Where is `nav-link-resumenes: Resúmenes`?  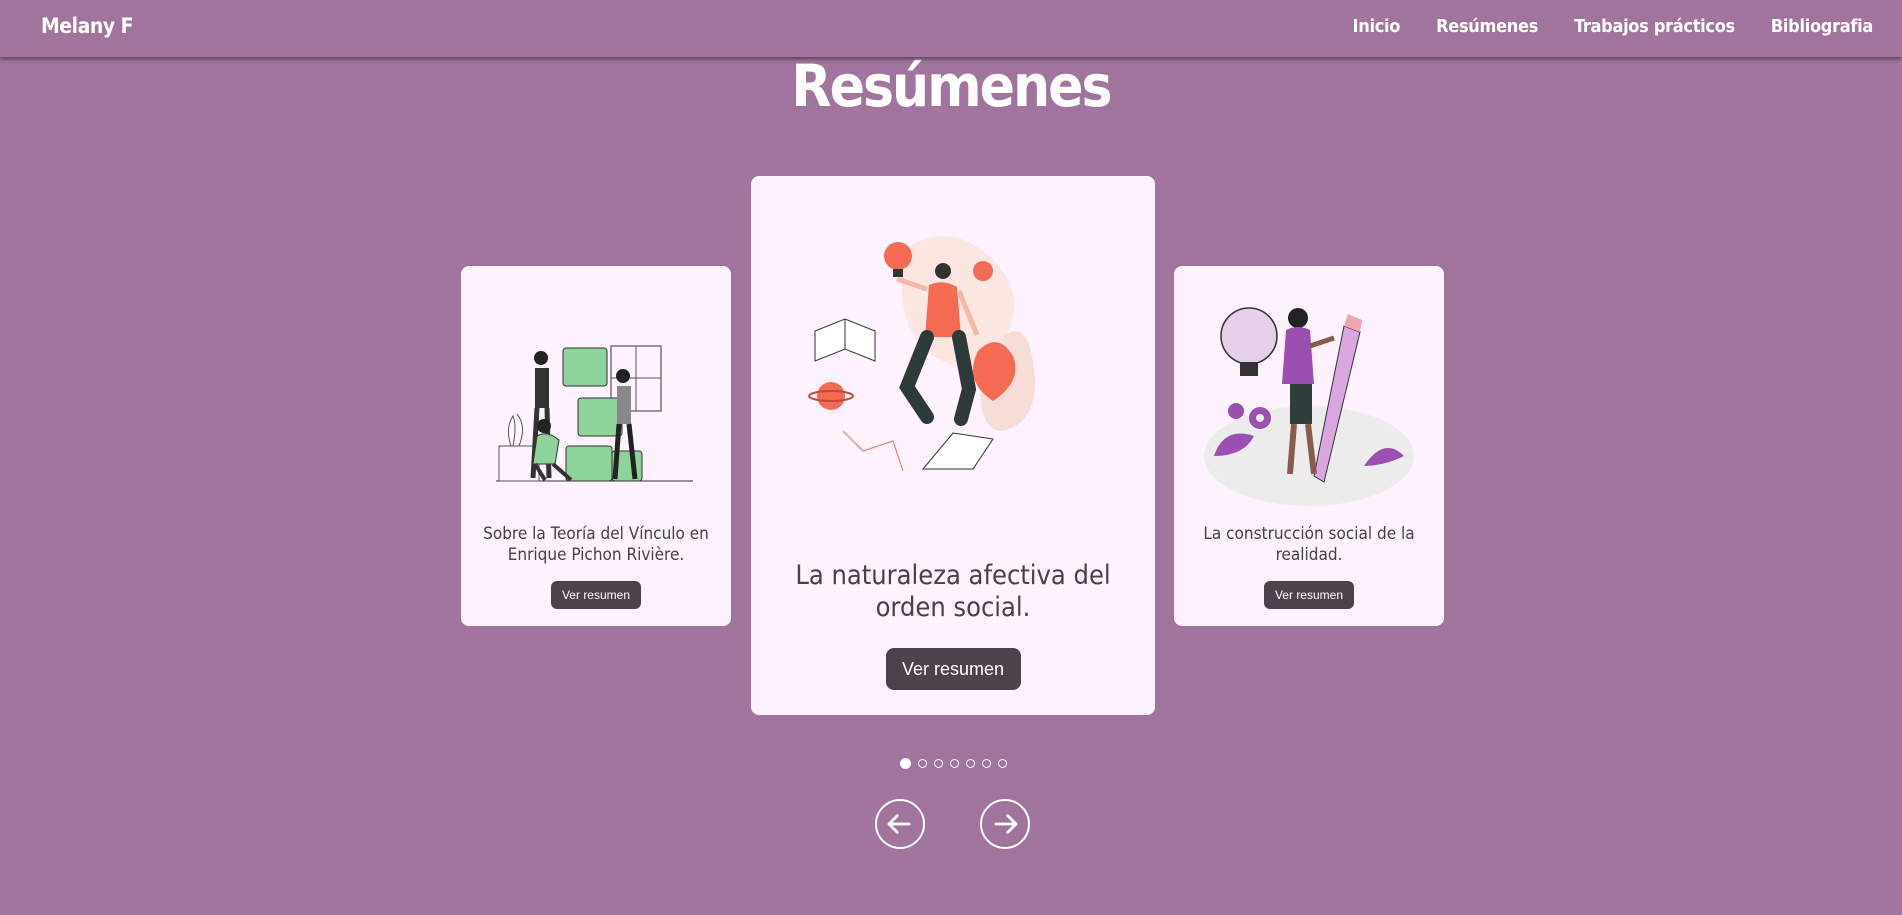
nav-link-resumenes: Resúmenes is located at coordinates (1487, 26).